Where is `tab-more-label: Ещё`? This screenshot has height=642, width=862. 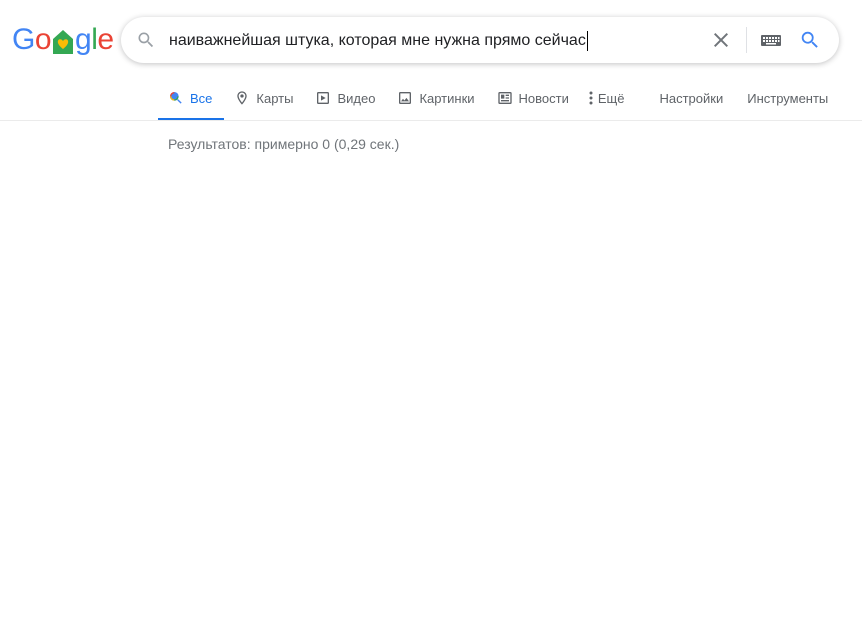
tab-more-label: Ещё is located at coordinates (611, 98).